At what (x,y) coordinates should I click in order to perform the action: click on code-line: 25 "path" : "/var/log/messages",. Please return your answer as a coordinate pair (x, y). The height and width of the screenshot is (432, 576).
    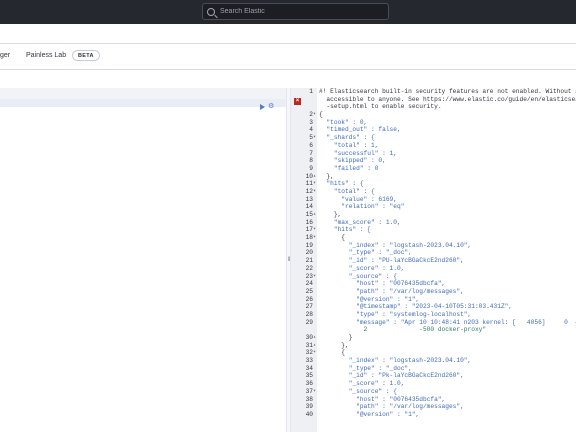
    Looking at the image, I should click on (433, 292).